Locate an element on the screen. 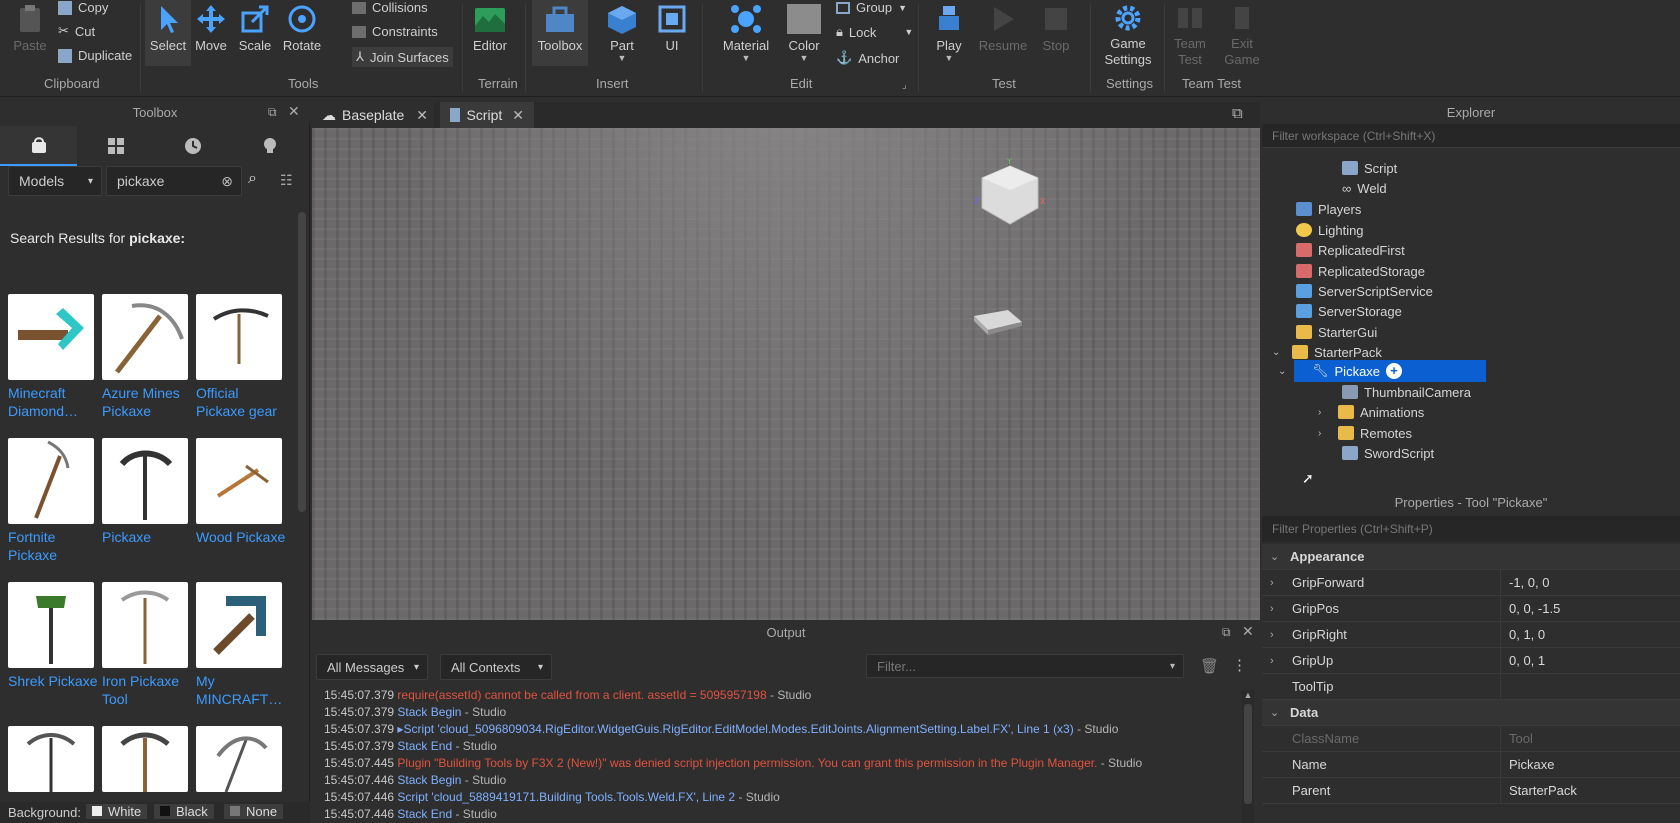  section-appearance: ⌄ Appearance is located at coordinates (1471, 557).